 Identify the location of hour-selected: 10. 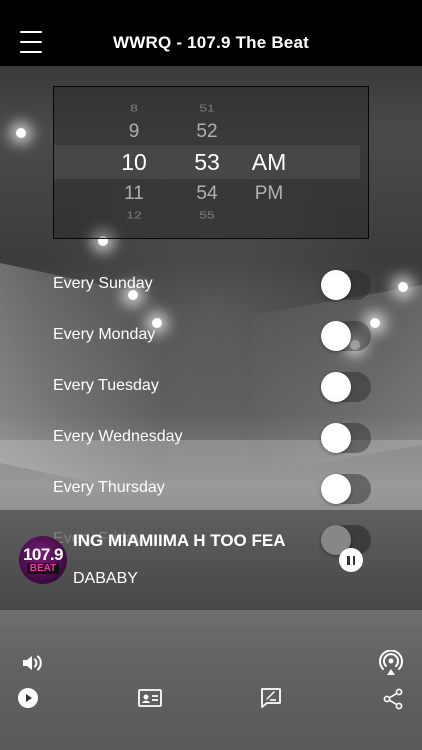
(134, 162).